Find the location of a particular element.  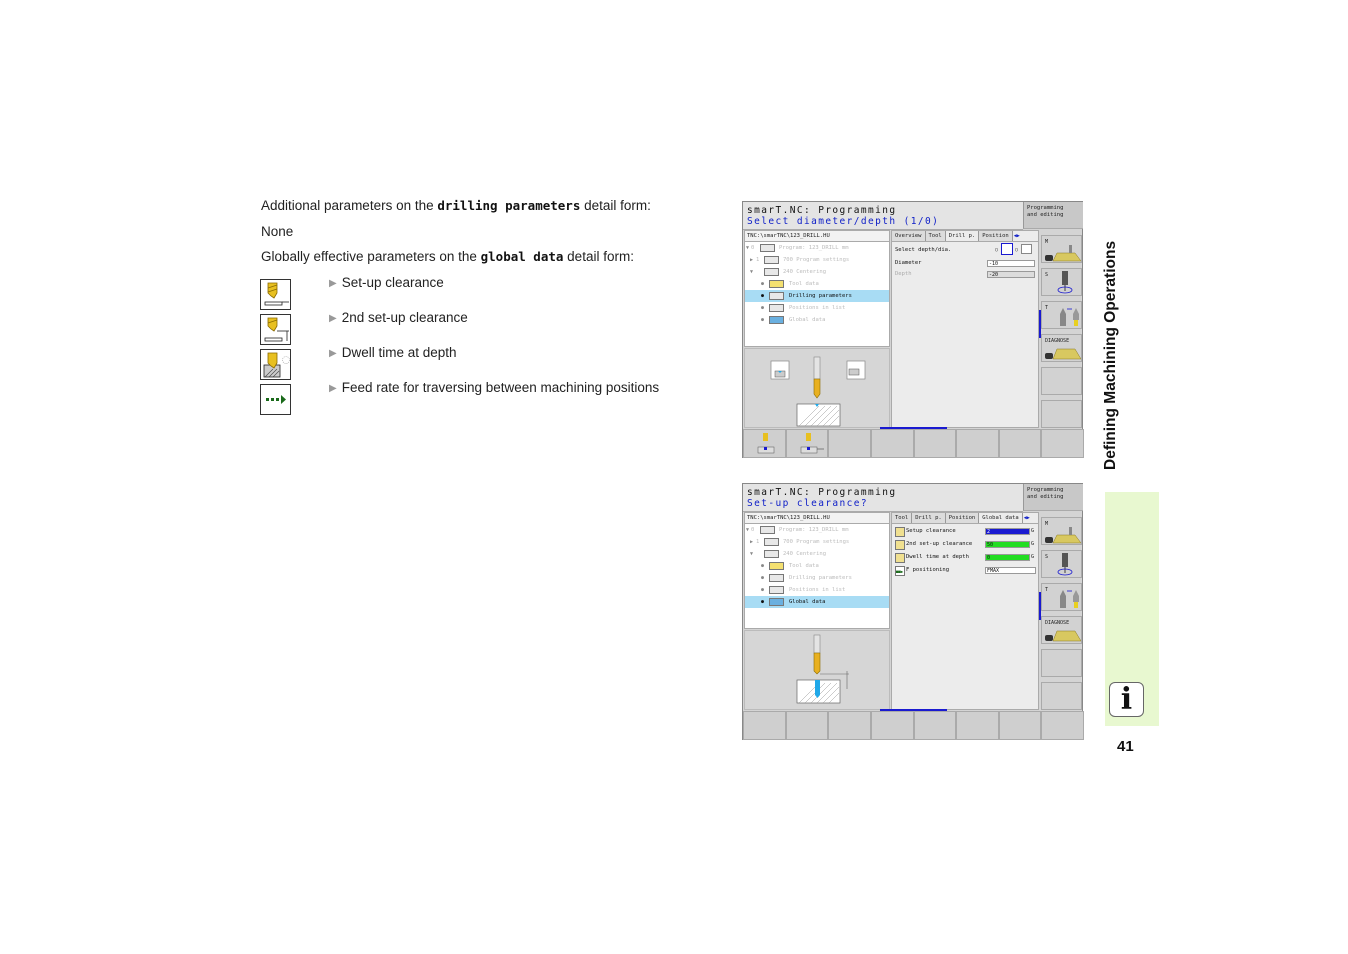

diameter-option-icon is located at coordinates (1007, 249).